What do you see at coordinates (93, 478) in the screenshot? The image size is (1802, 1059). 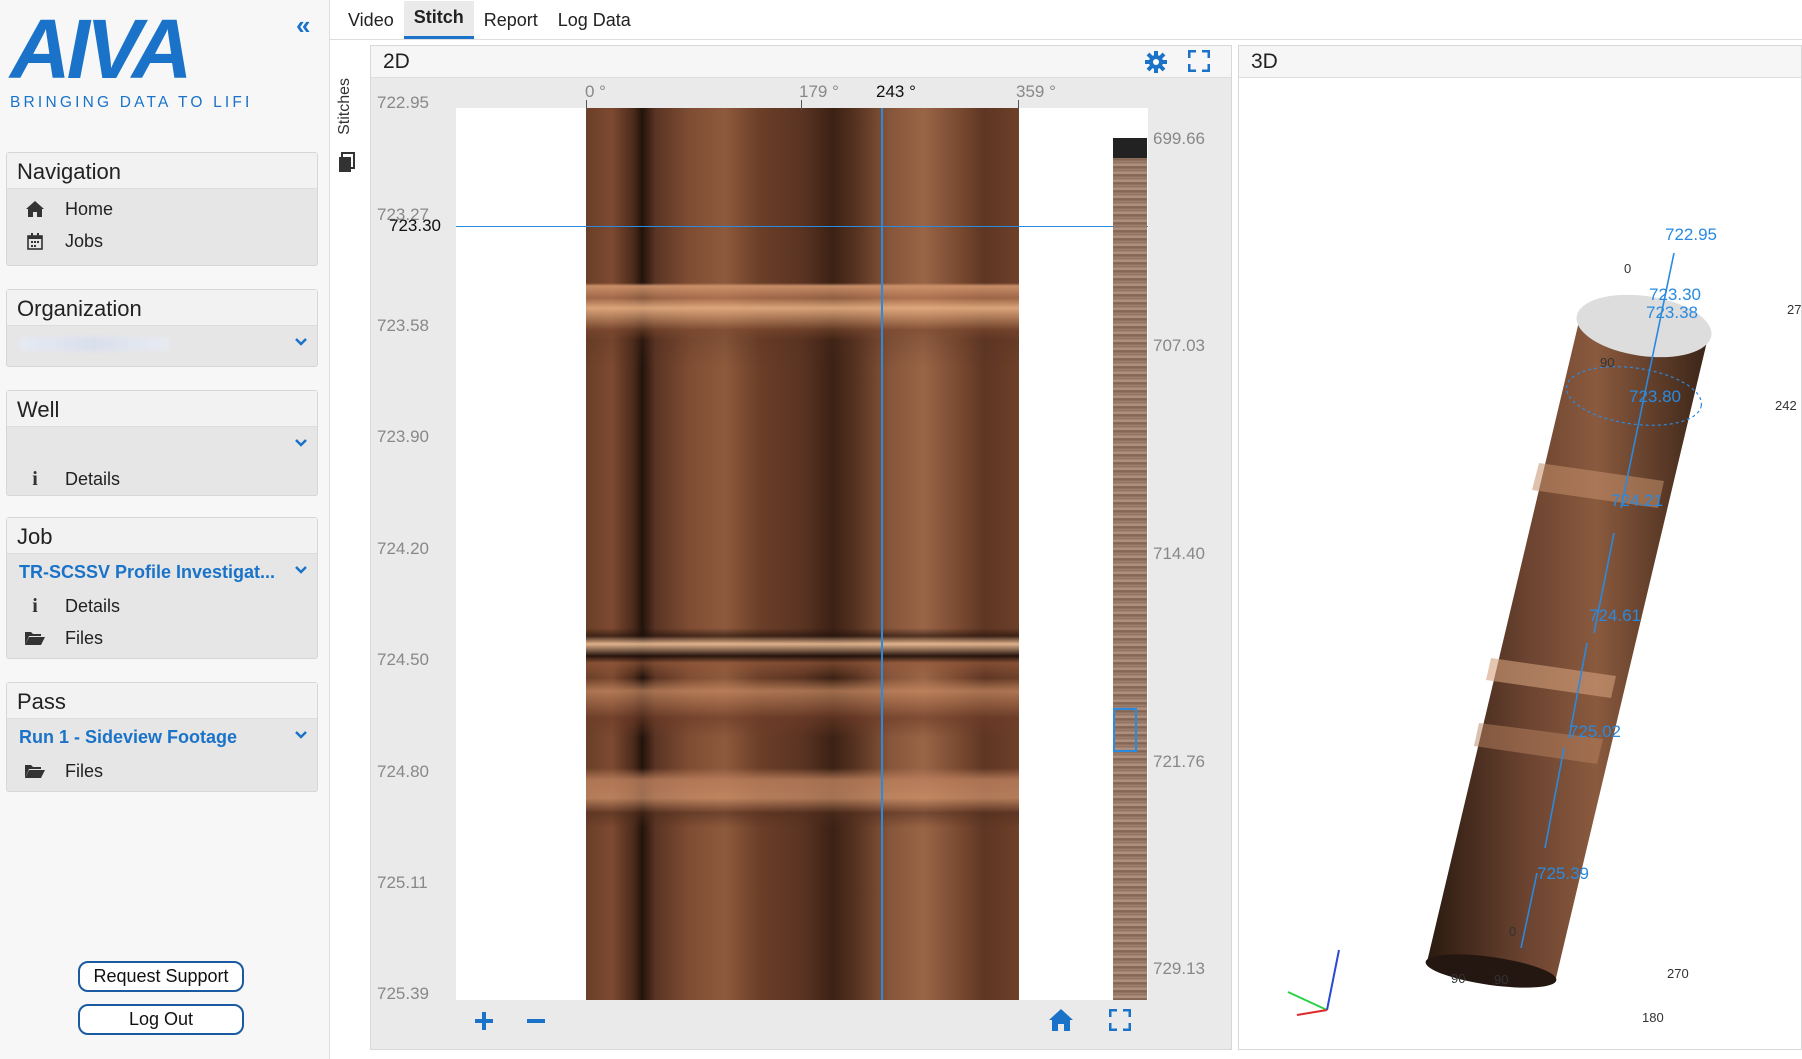 I see `well-details-label: Details` at bounding box center [93, 478].